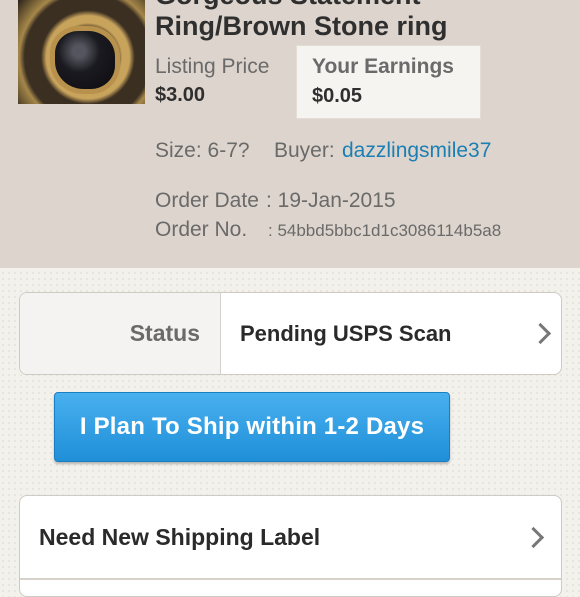 The image size is (580, 597). I want to click on order-date-value: : 19-Jan-2015, so click(331, 200).